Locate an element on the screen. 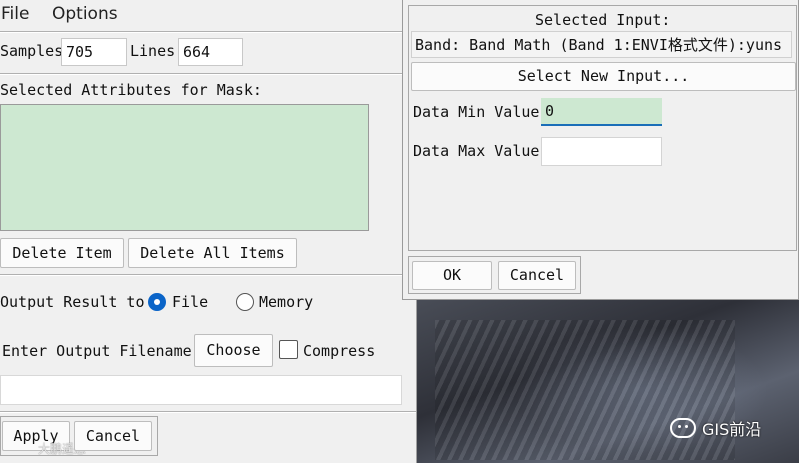 This screenshot has width=799, height=463. menu-divider is located at coordinates (202, 32).